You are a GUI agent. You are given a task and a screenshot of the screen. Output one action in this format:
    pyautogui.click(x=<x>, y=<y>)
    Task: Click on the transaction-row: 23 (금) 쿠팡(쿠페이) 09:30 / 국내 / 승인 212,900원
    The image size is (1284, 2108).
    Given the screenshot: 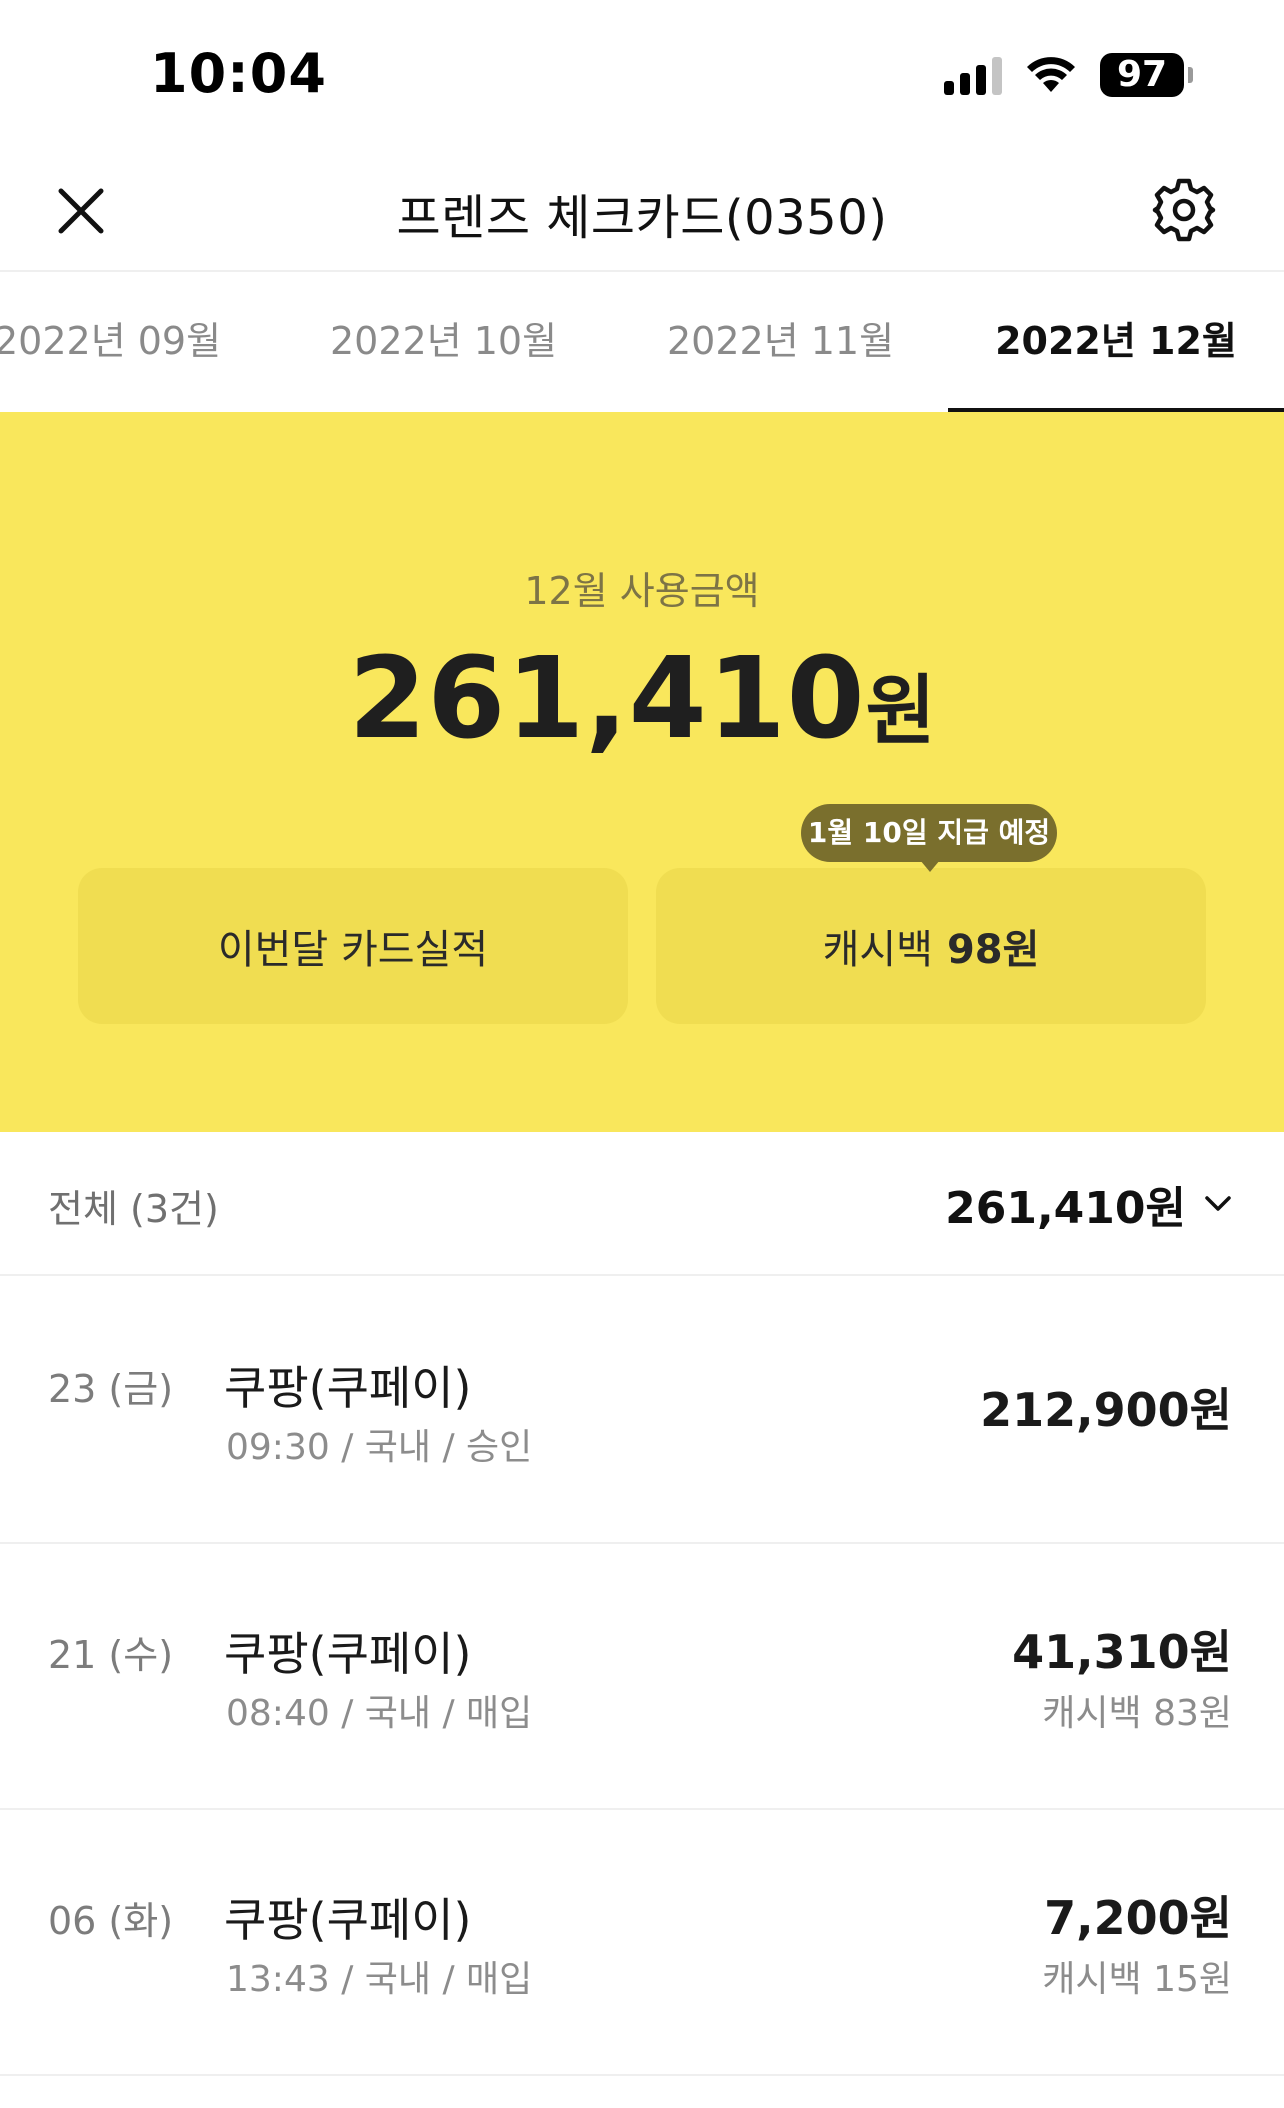 What is the action you would take?
    pyautogui.click(x=642, y=1411)
    